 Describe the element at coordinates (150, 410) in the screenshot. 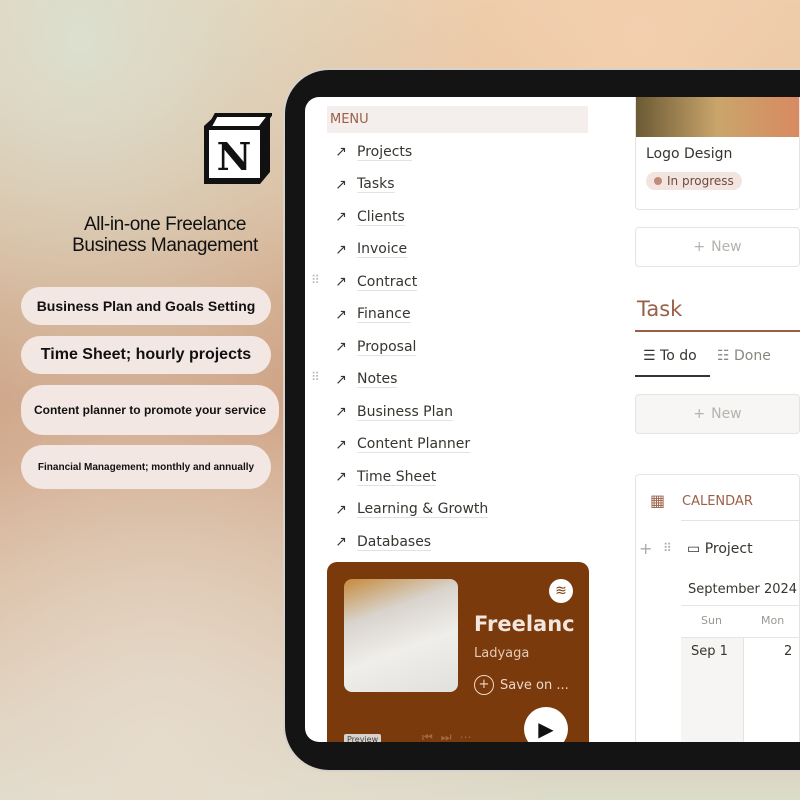

I see `feature-pill: Content planner to promote your service` at that location.